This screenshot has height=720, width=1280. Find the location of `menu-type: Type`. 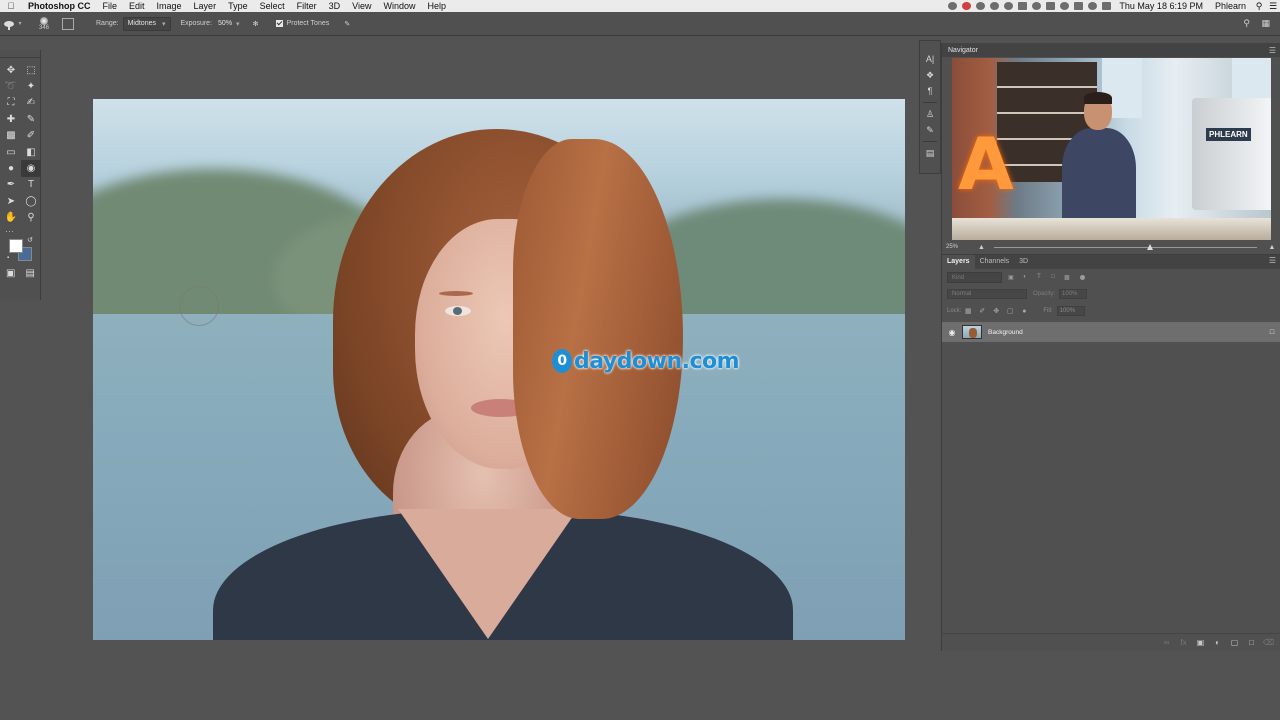

menu-type: Type is located at coordinates (238, 6).